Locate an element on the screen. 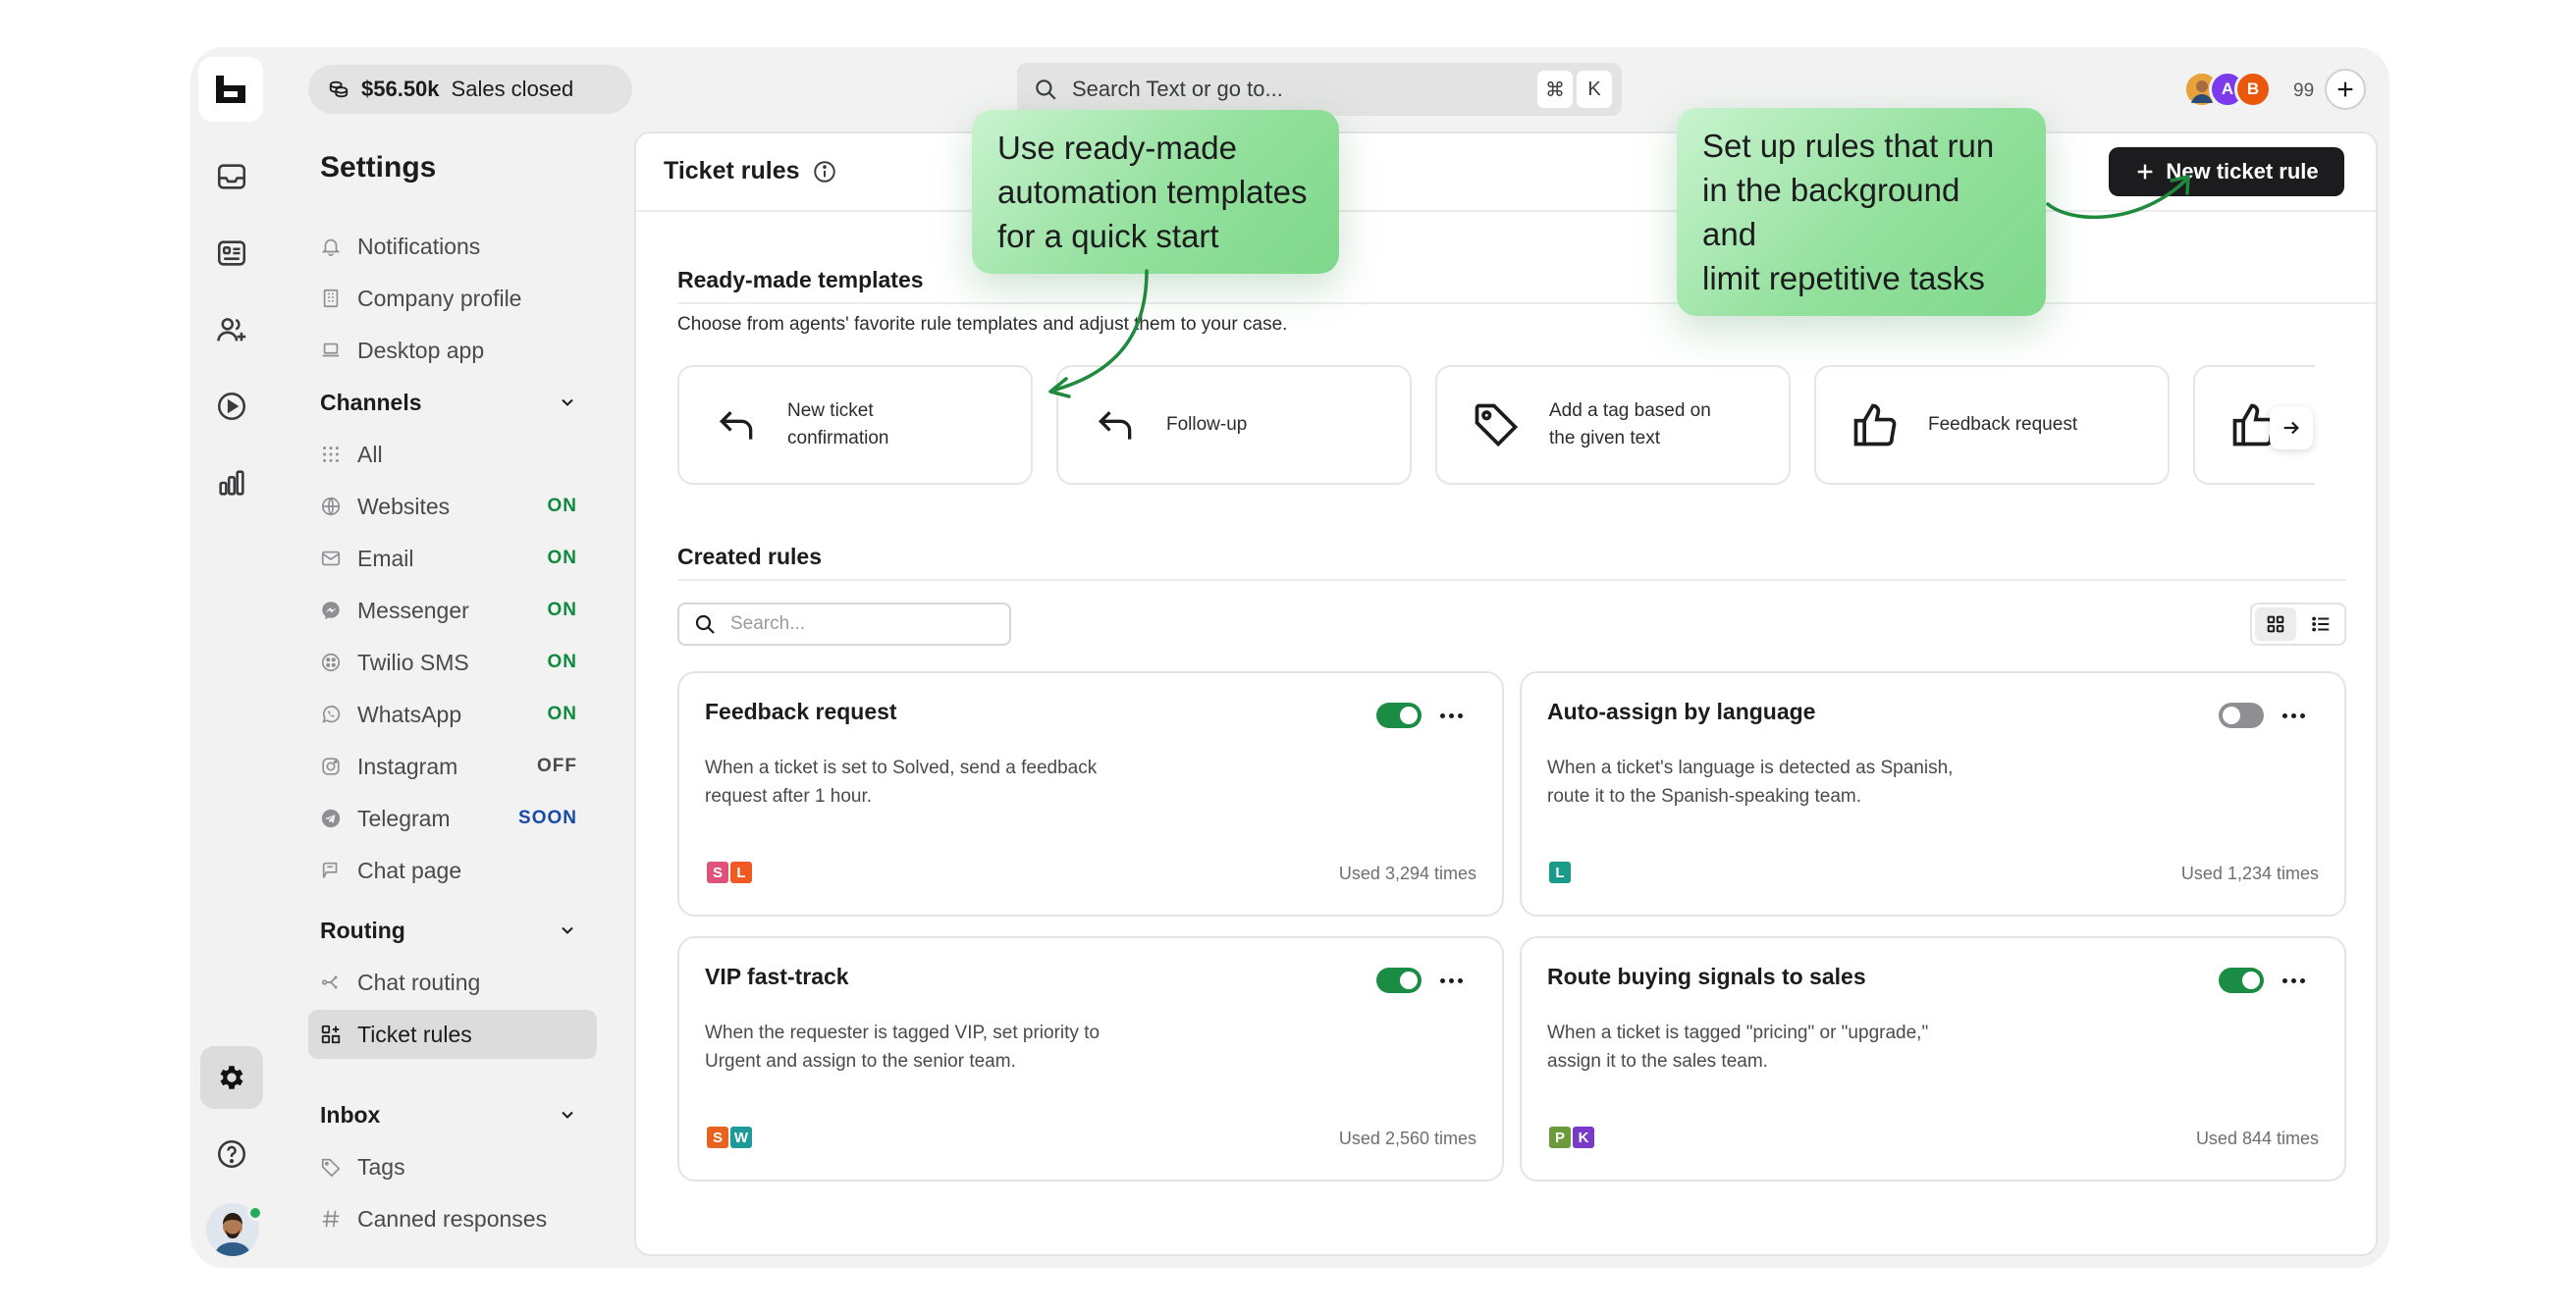 This screenshot has height=1315, width=2576. info-icon is located at coordinates (824, 172).